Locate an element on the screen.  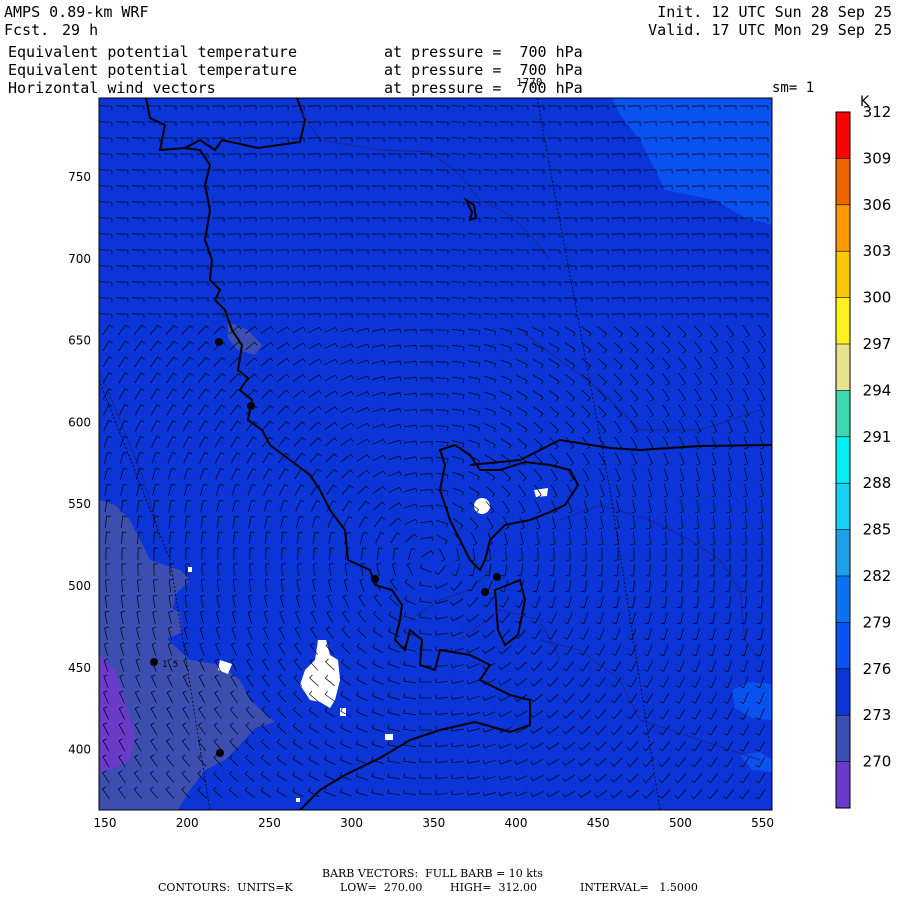
inline-contour-label: 1.5 is located at coordinates (170, 665).